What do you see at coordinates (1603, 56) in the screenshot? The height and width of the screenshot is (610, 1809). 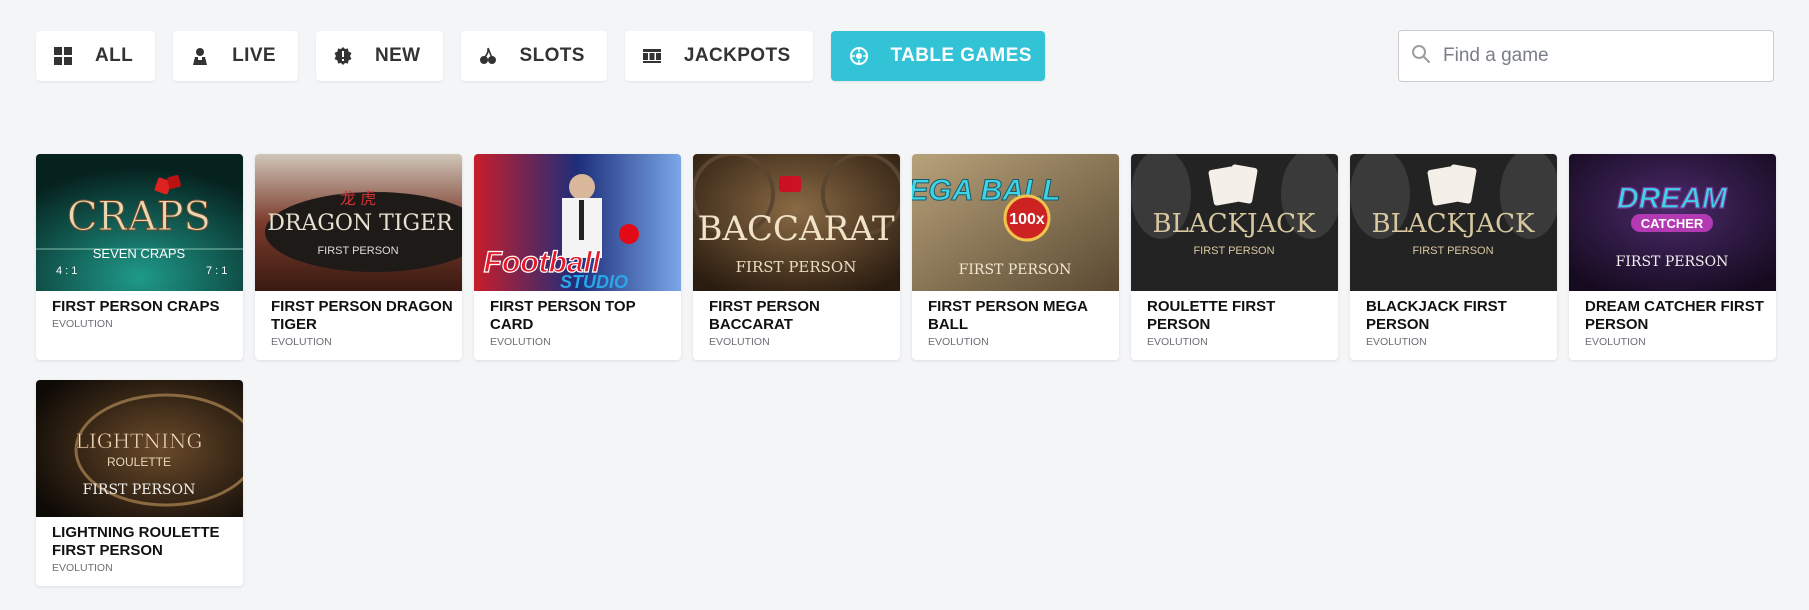 I see `search-input` at bounding box center [1603, 56].